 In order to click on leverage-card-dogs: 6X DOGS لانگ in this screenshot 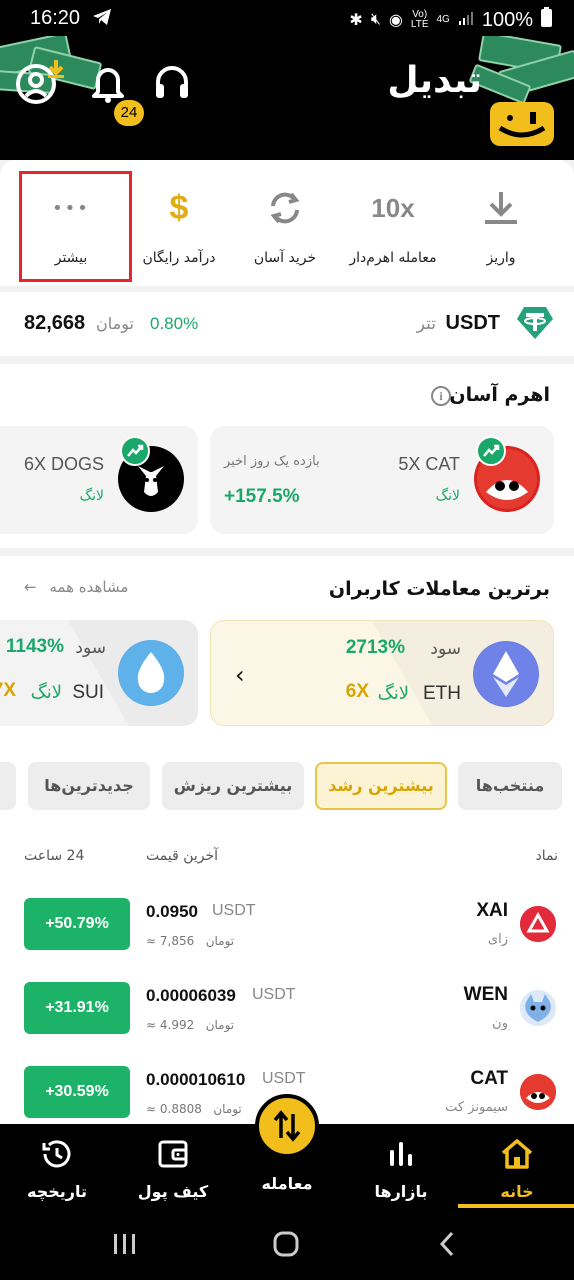, I will do `click(99, 480)`.